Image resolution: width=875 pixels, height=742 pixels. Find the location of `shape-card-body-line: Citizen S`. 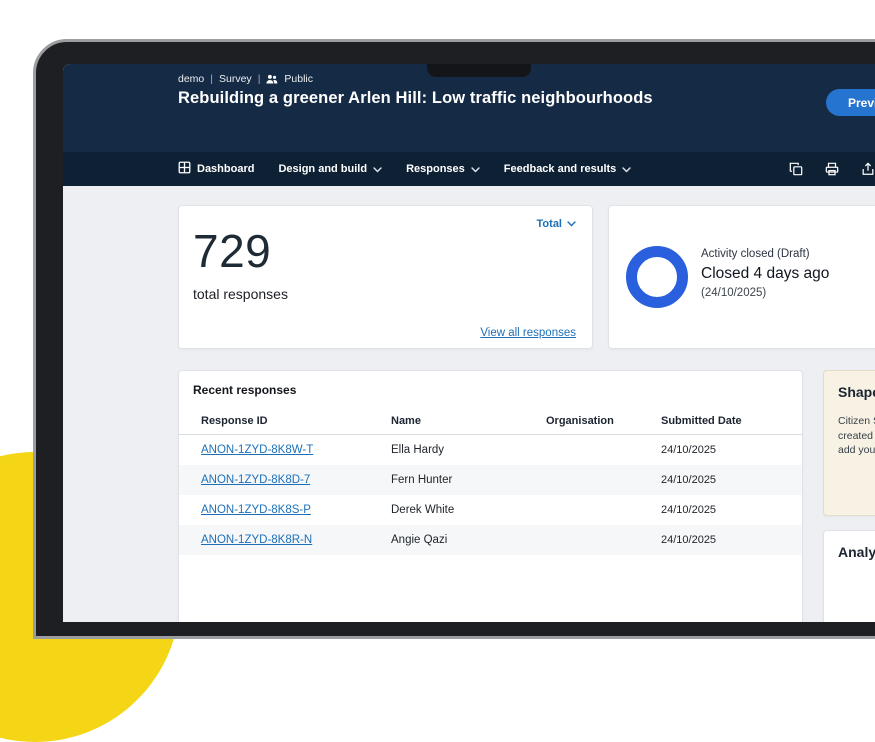

shape-card-body-line: Citizen S is located at coordinates (856, 421).